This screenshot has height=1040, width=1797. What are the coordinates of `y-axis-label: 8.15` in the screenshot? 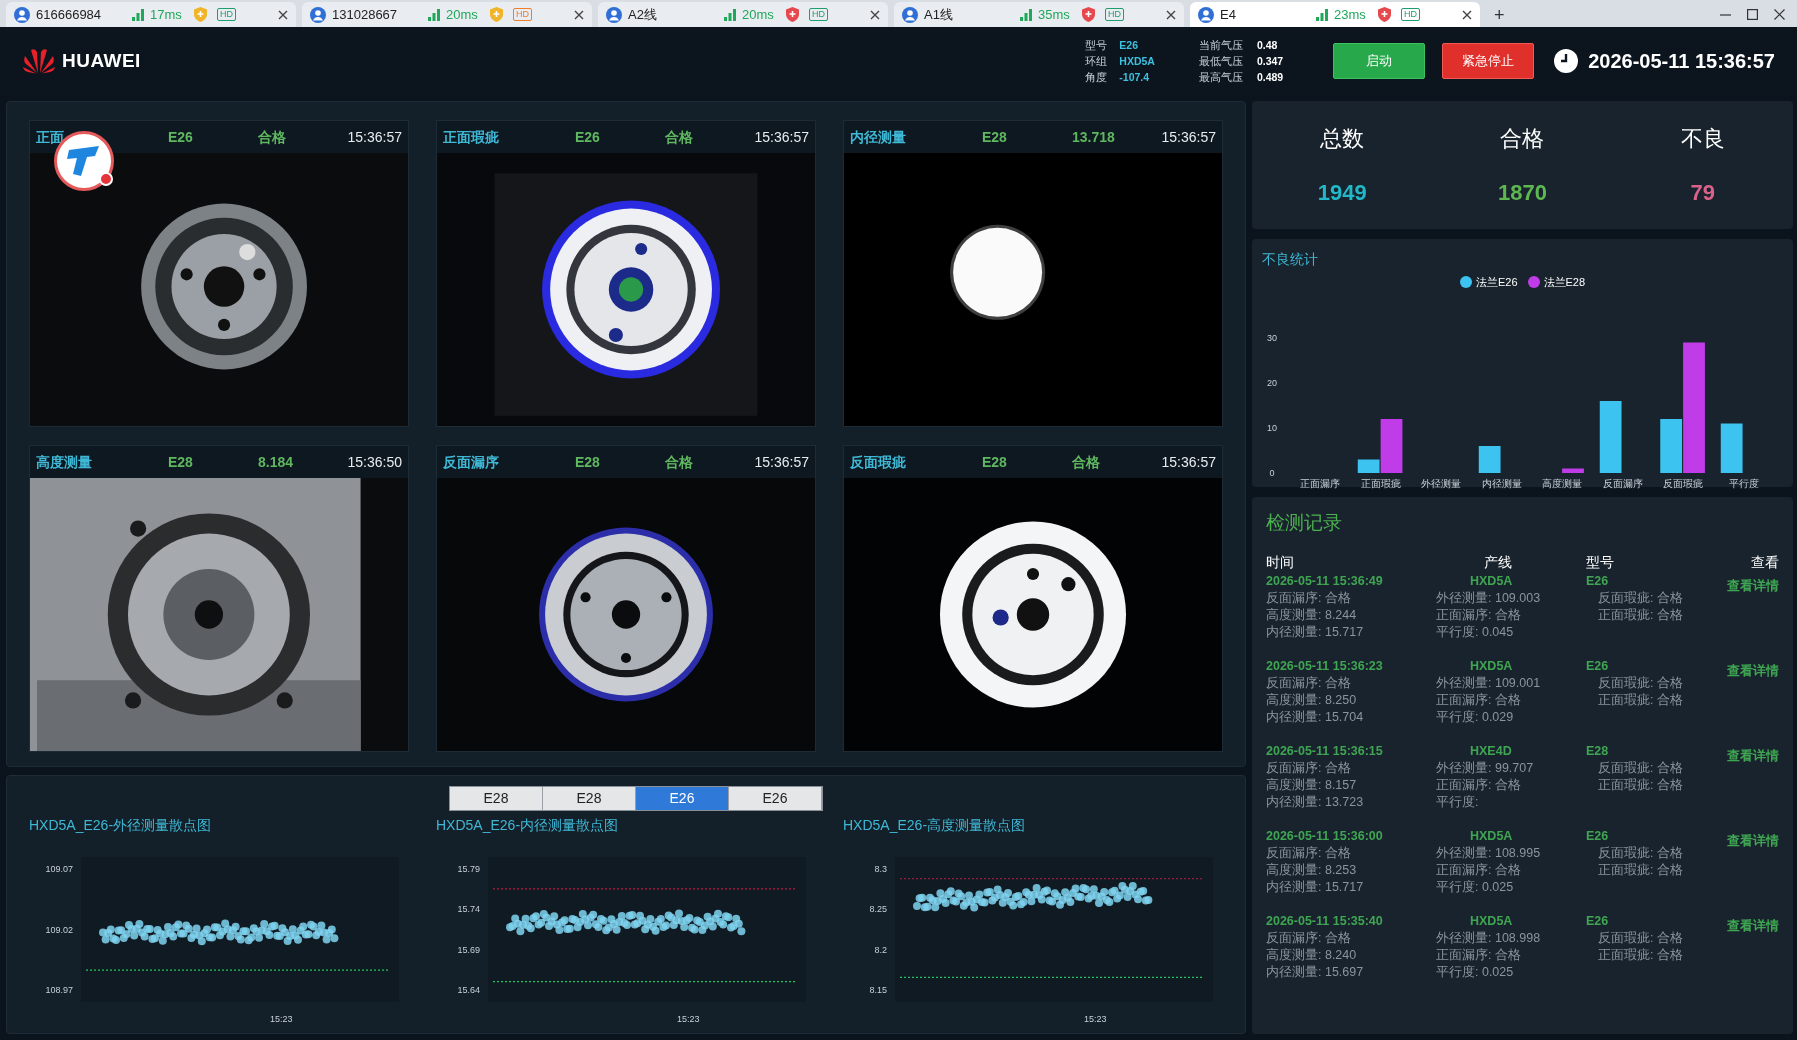 It's located at (878, 990).